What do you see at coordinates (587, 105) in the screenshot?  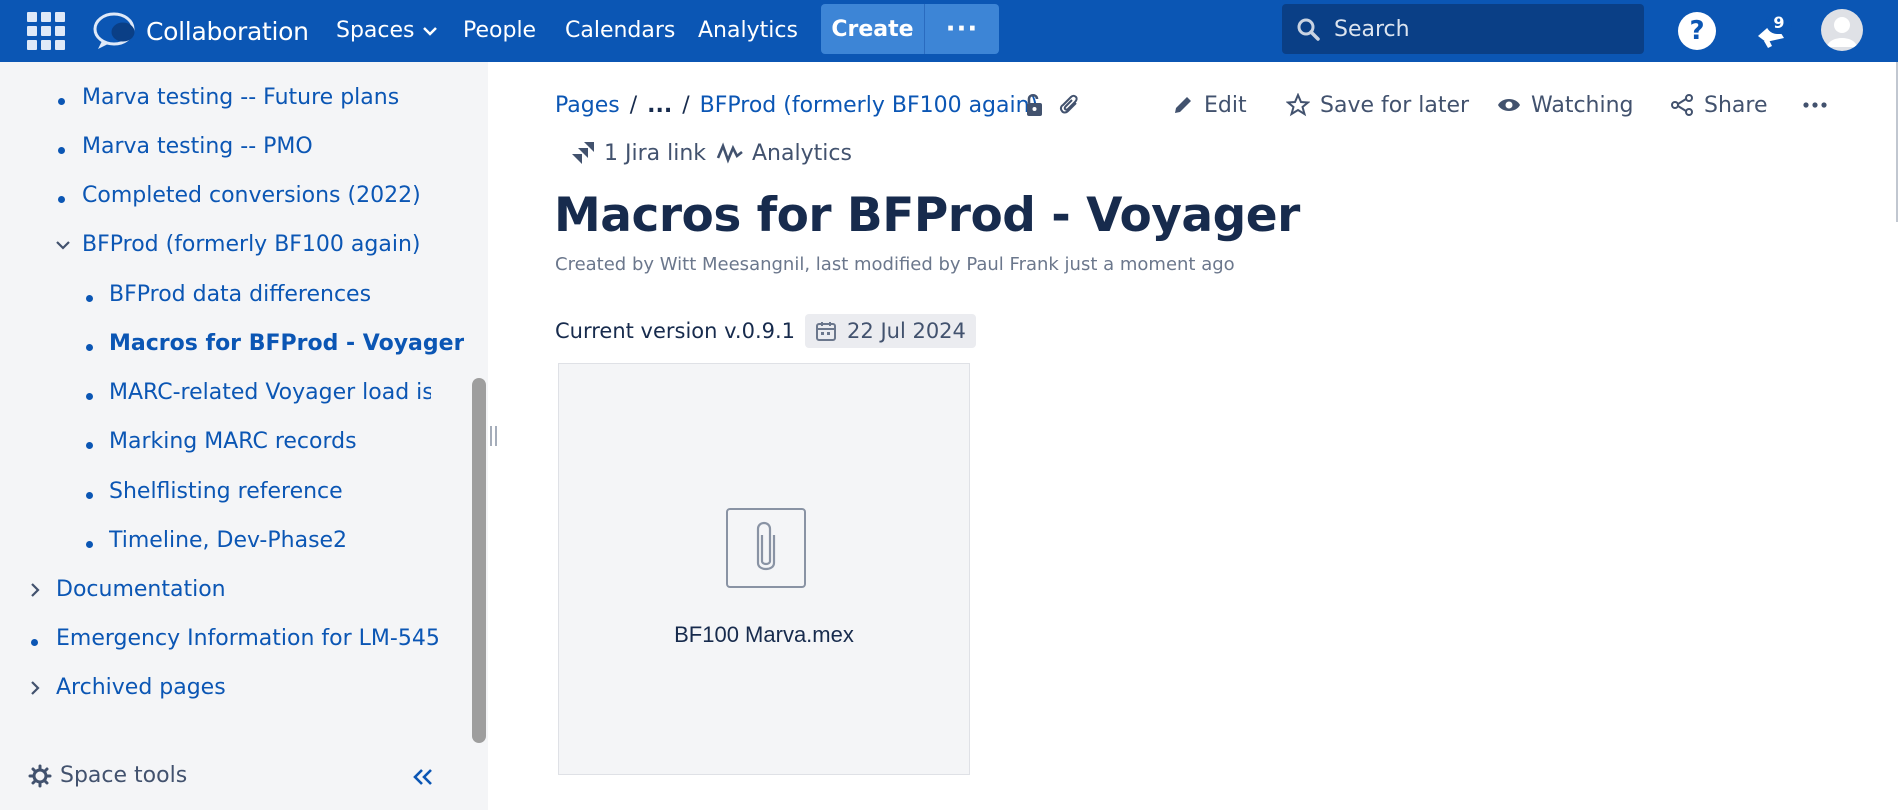 I see `breadcrumb-pages: Pages` at bounding box center [587, 105].